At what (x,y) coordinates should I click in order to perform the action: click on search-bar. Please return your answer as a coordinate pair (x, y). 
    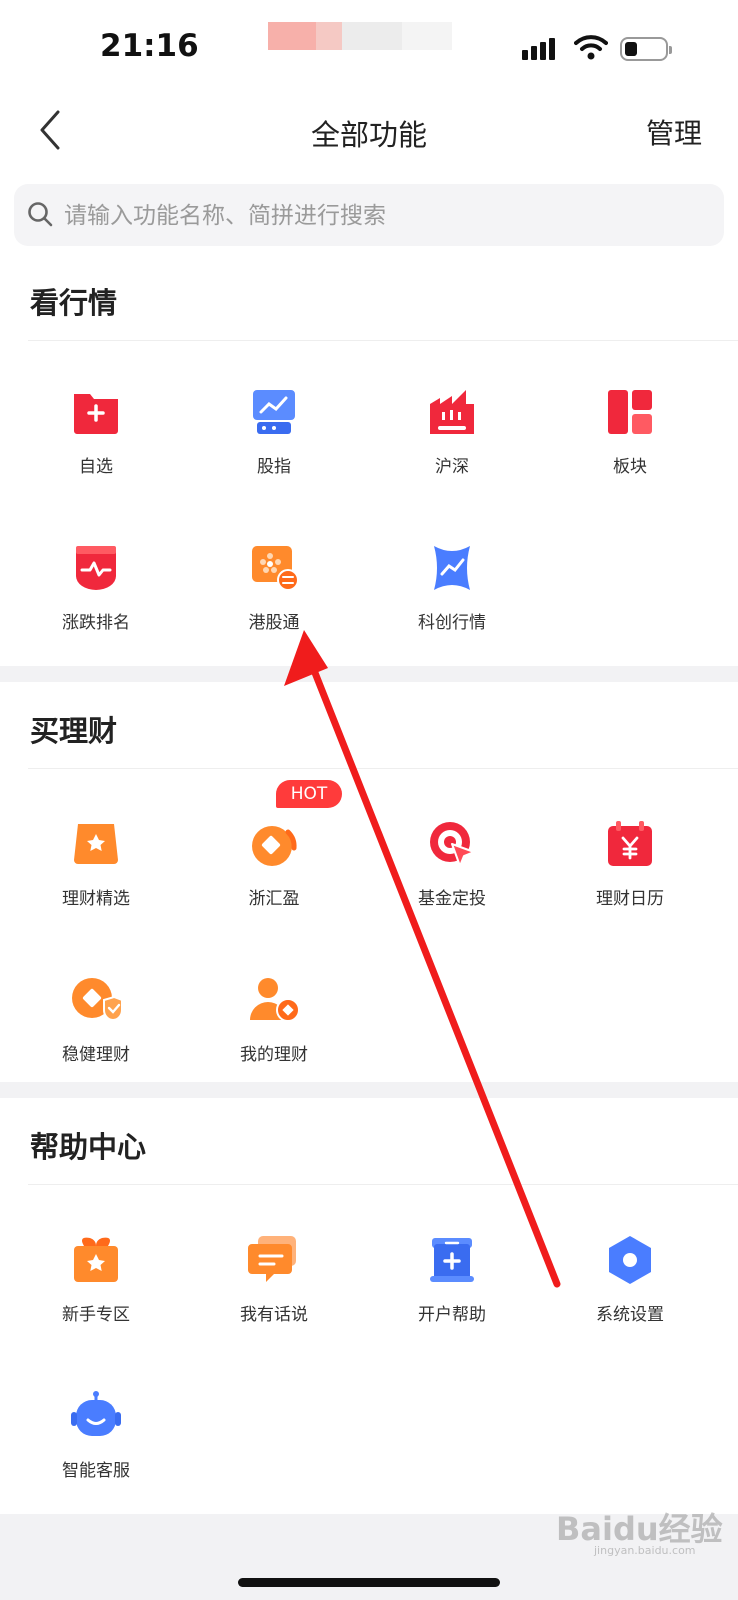
    Looking at the image, I should click on (369, 212).